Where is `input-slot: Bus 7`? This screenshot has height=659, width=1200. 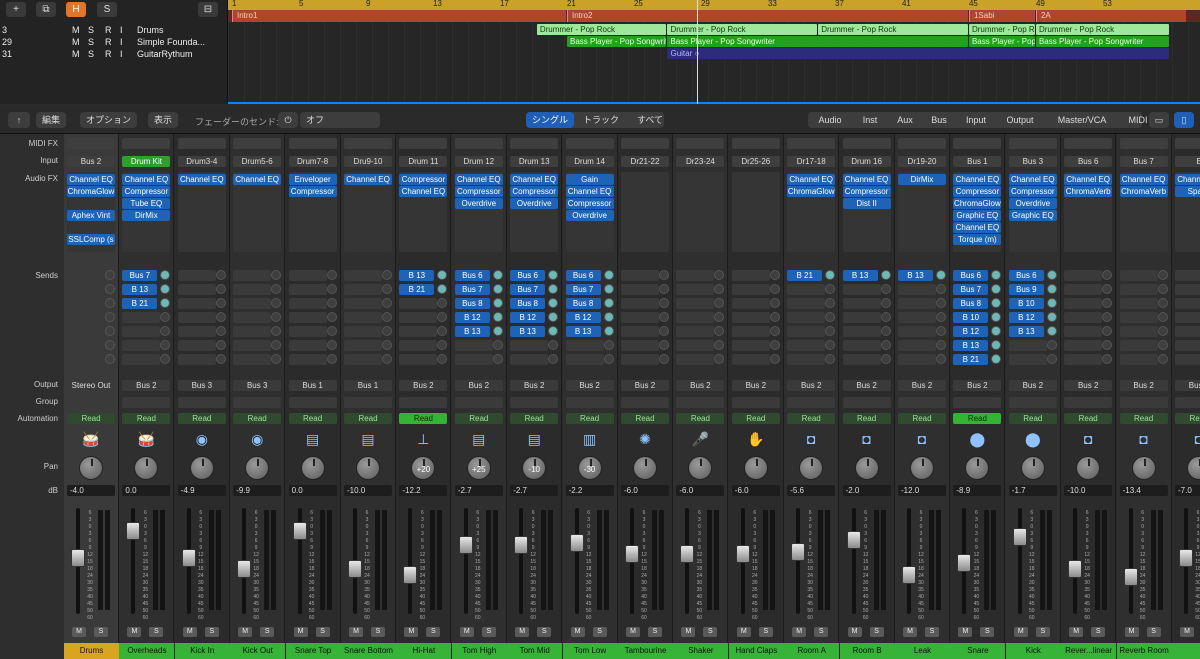 input-slot: Bus 7 is located at coordinates (1143, 161).